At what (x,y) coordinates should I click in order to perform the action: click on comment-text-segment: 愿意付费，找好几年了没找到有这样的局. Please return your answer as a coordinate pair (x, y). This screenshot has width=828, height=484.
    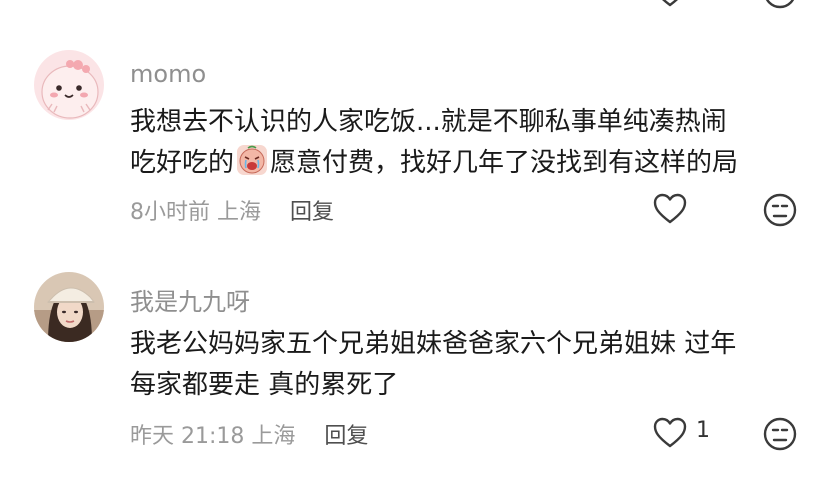
    Looking at the image, I should click on (504, 163).